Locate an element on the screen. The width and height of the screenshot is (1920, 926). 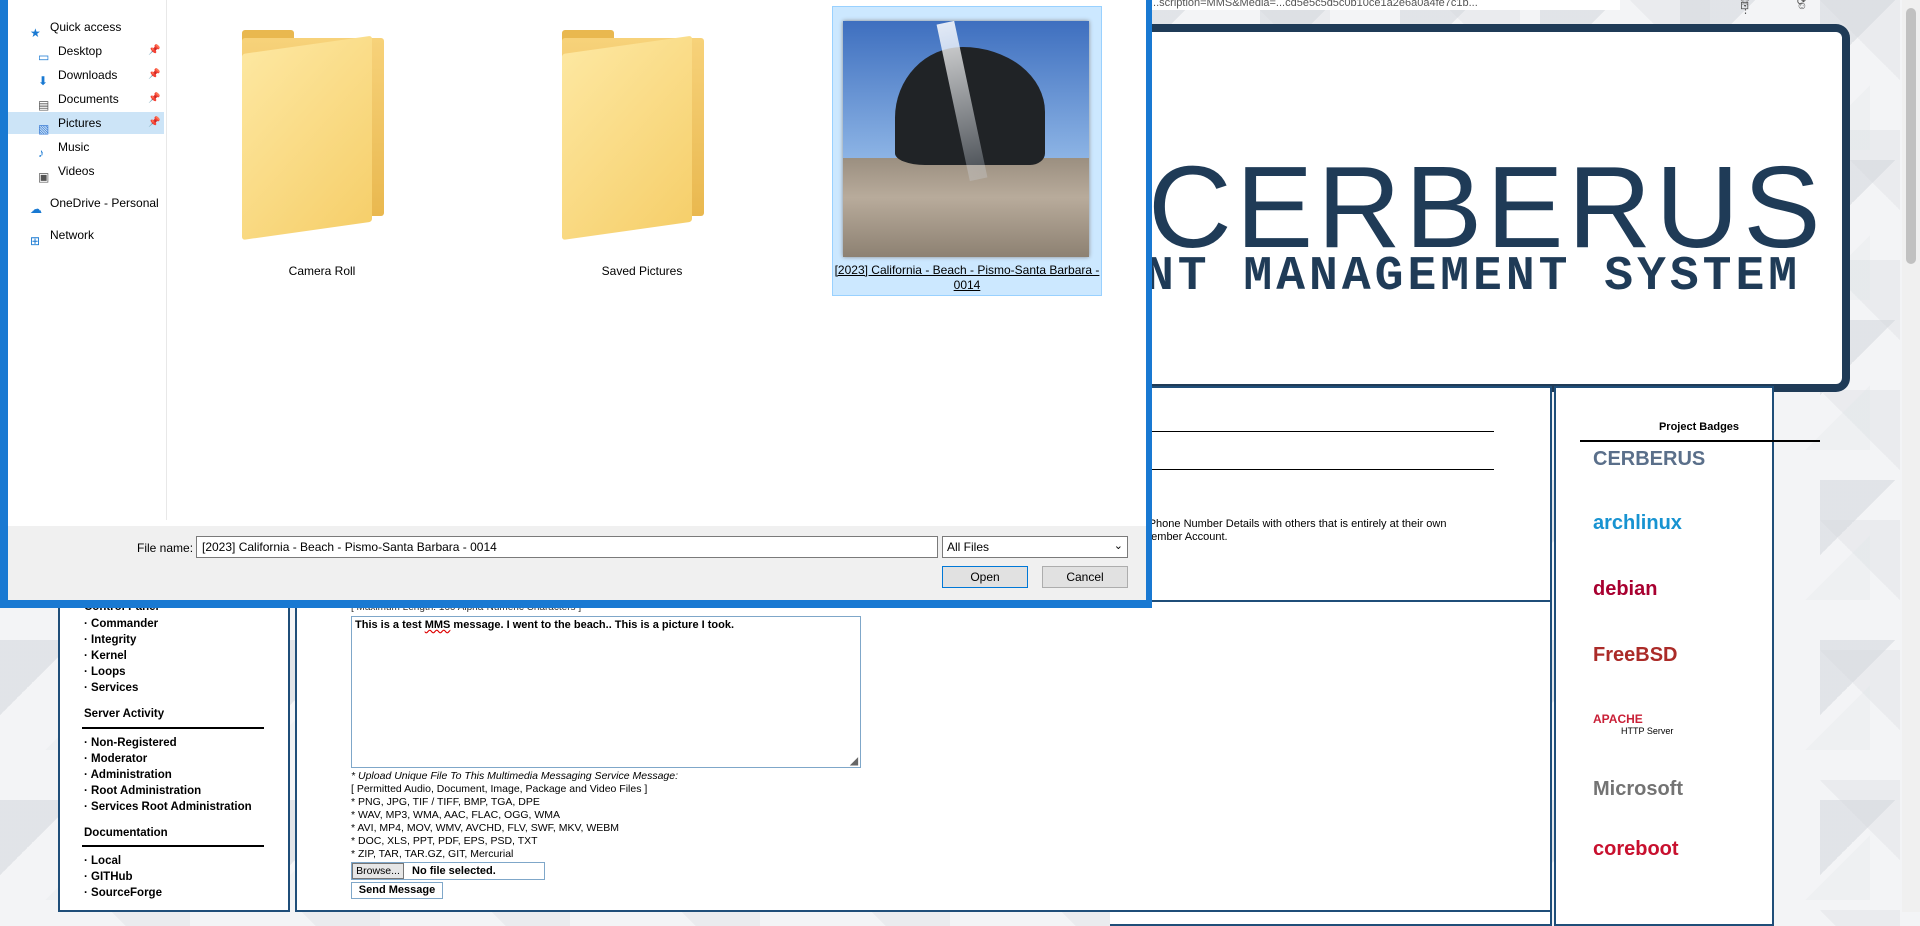
badge-cerberus: CERBERUS is located at coordinates (1650, 473).